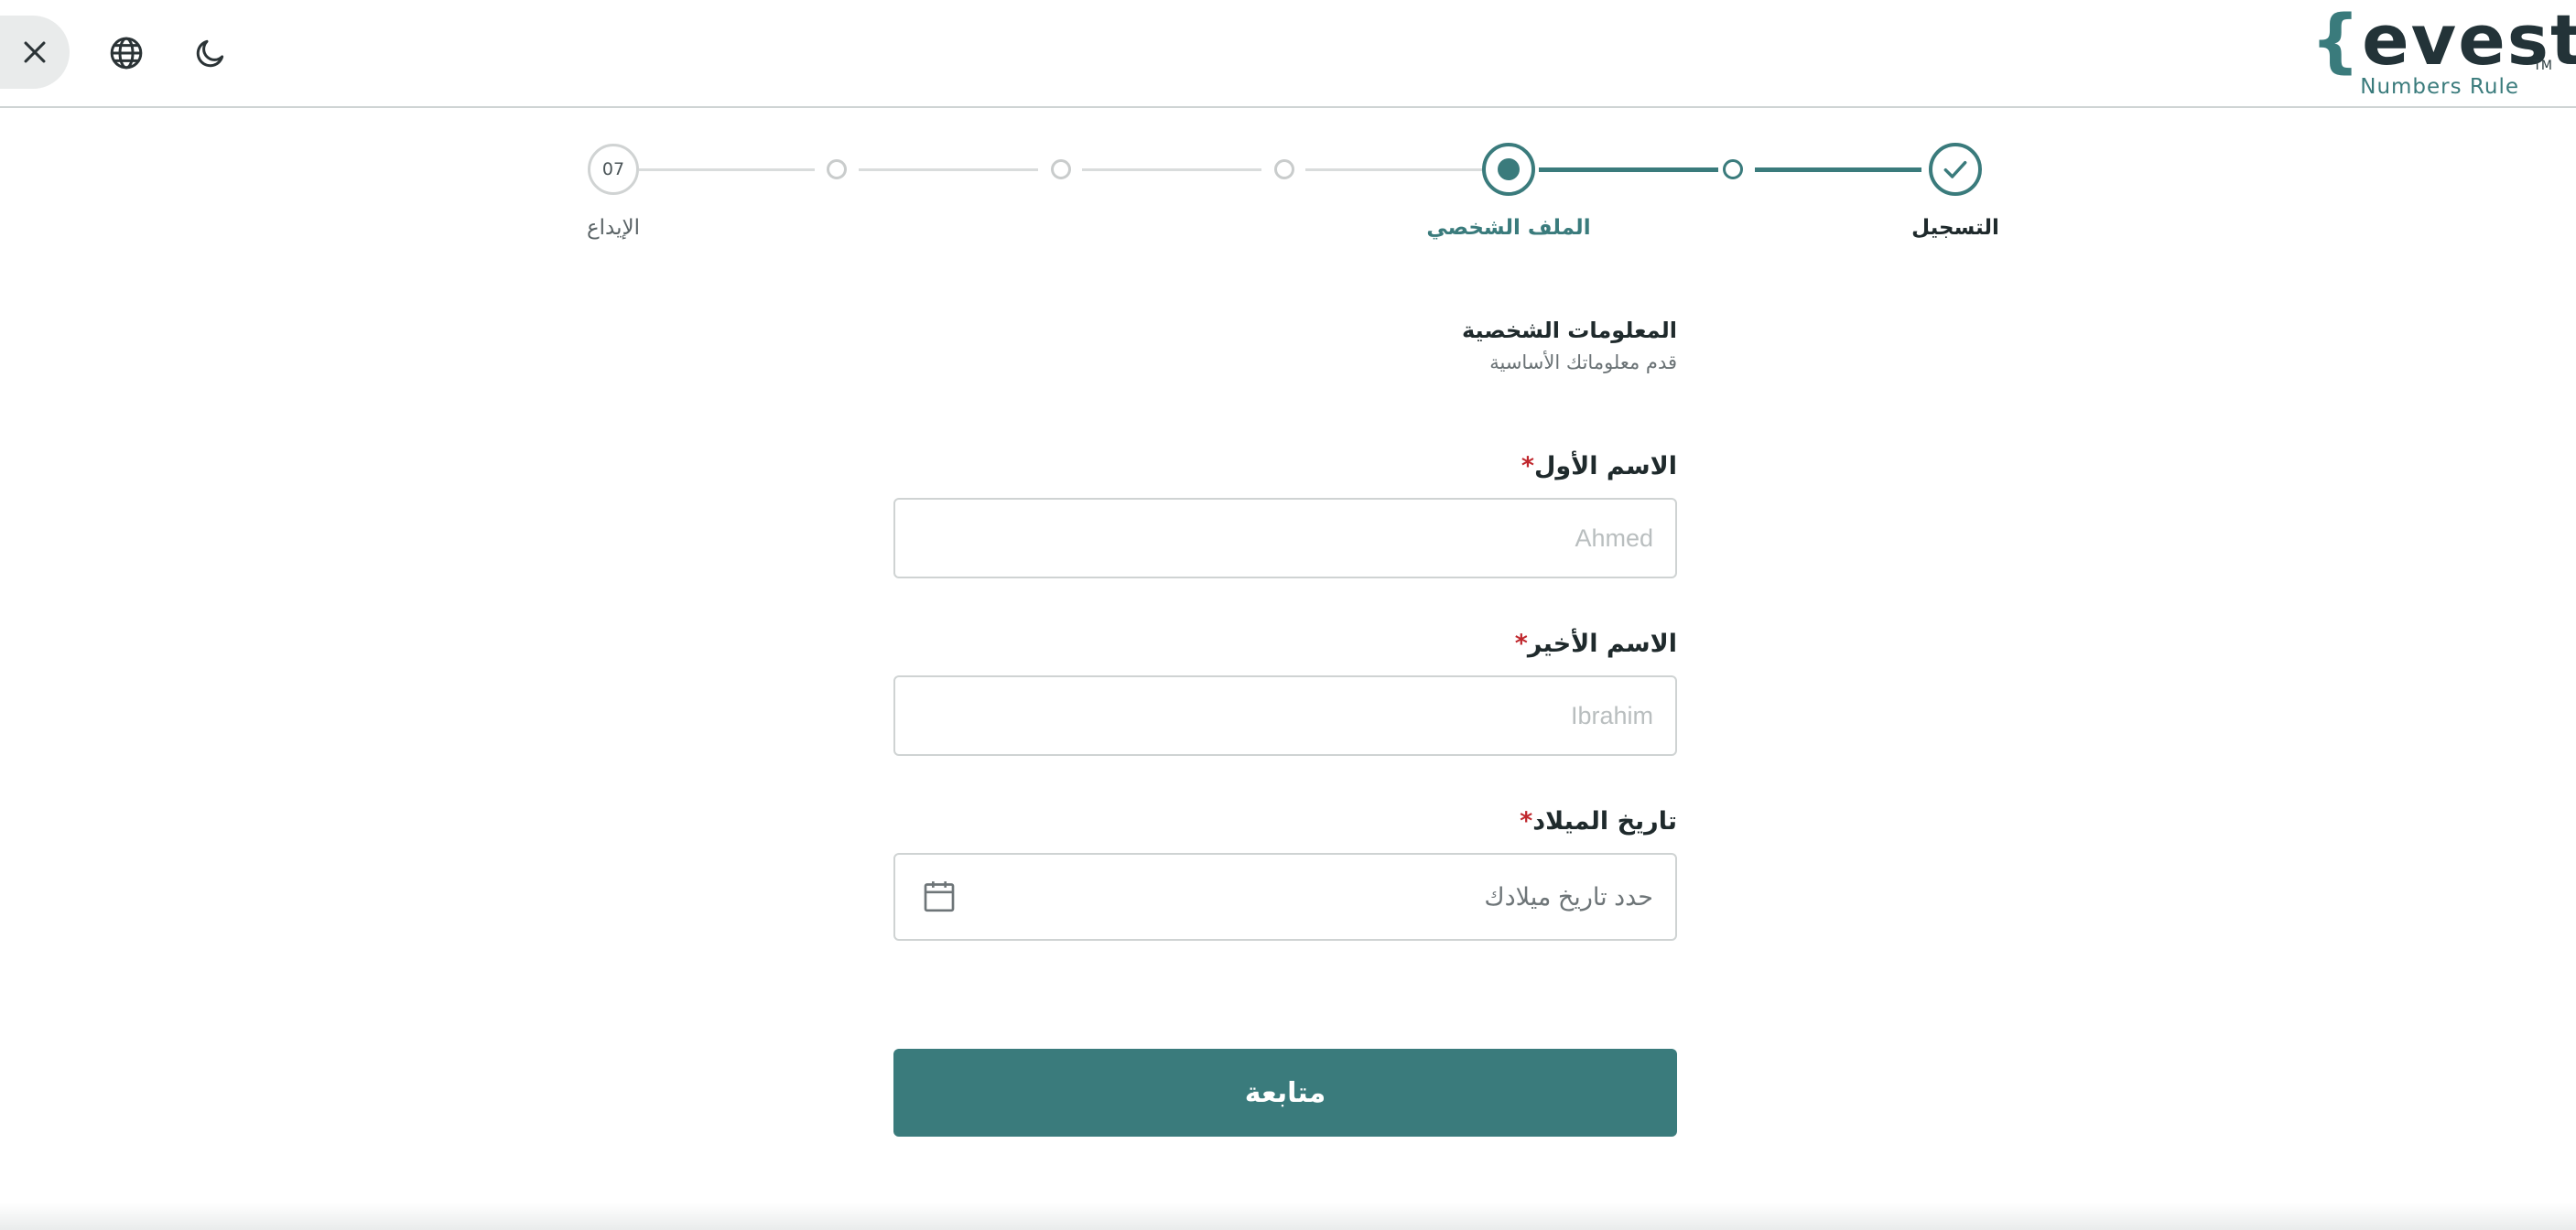 This screenshot has width=2576, height=1230. What do you see at coordinates (1733, 169) in the screenshot?
I see `step-2-node` at bounding box center [1733, 169].